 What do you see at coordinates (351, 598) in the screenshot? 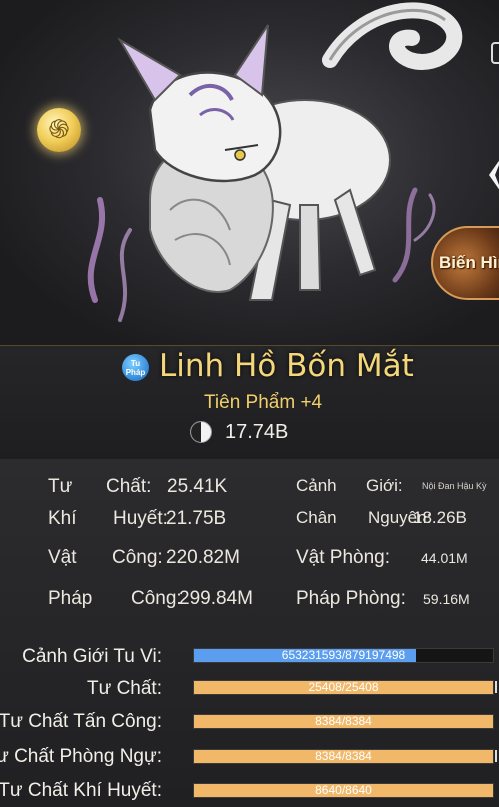
I see `stat-phap-phong-label: Pháp Phòng:` at bounding box center [351, 598].